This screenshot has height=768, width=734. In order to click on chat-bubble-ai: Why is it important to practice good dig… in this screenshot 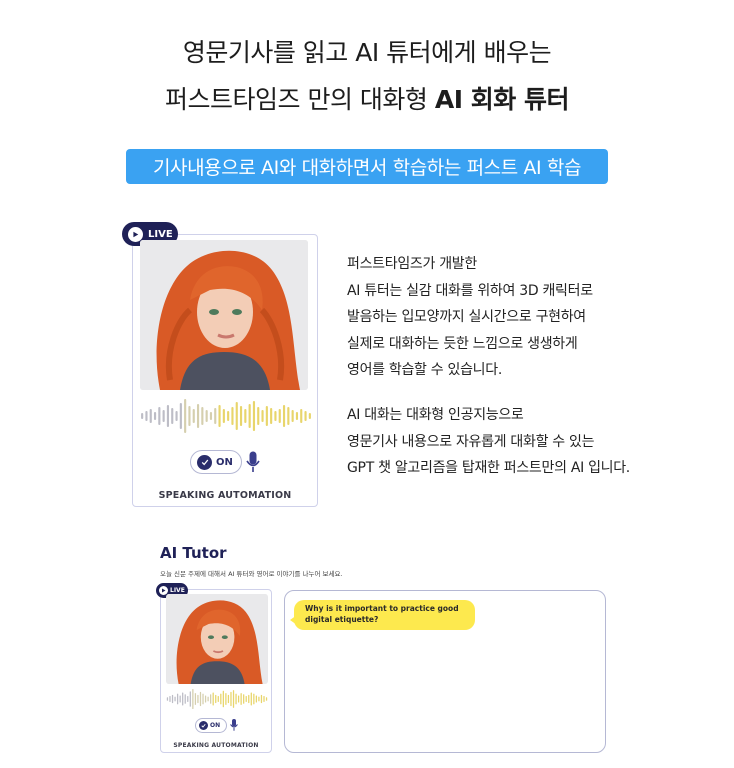, I will do `click(384, 615)`.